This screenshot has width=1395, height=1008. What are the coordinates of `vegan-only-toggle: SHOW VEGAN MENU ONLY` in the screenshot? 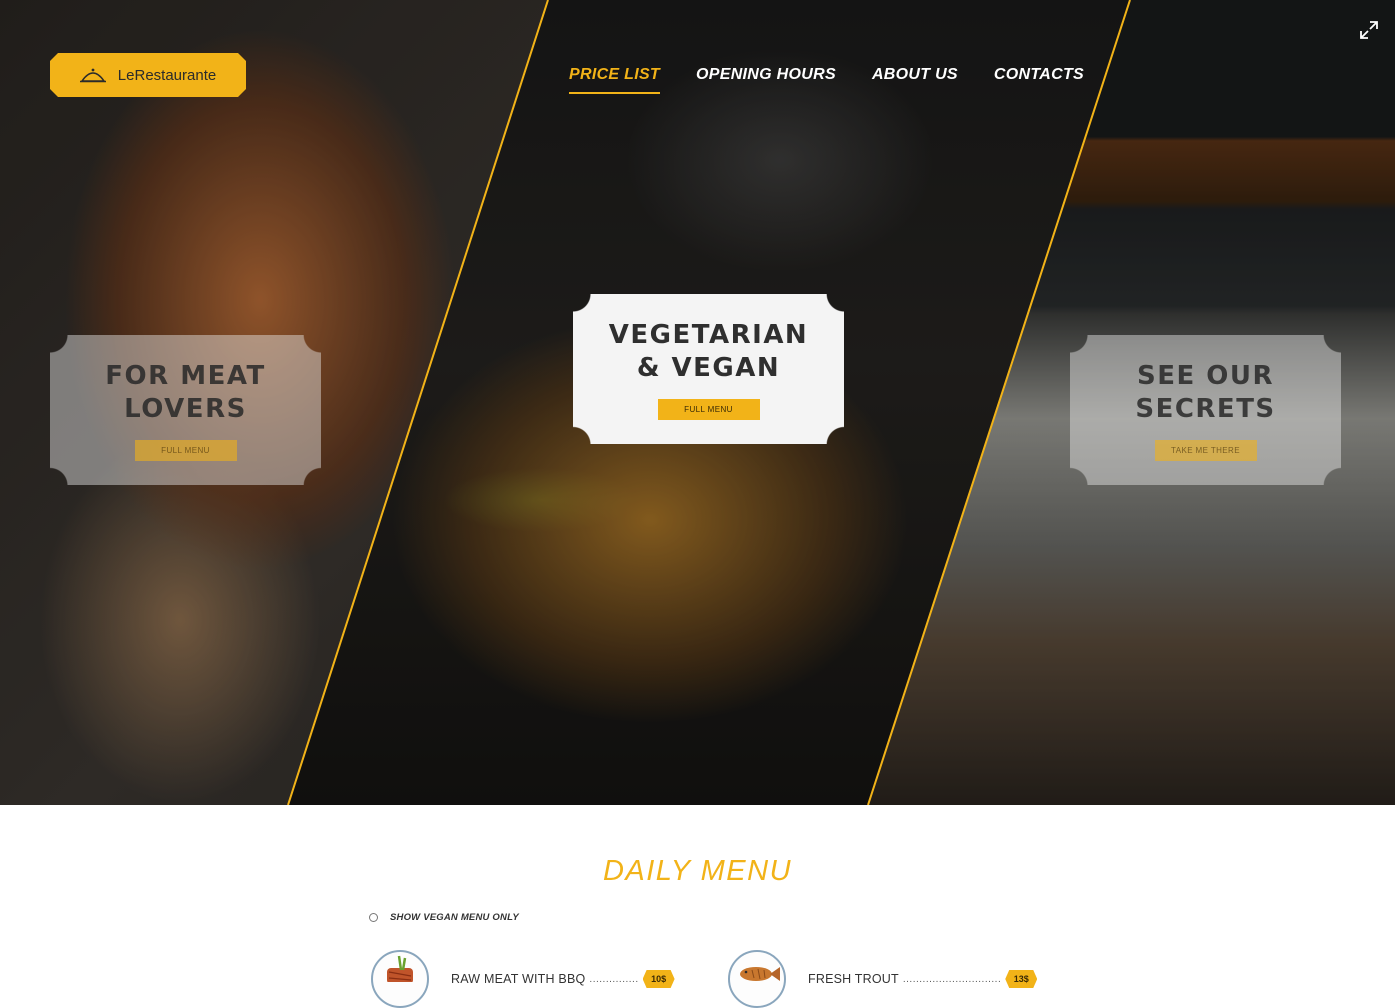 It's located at (444, 917).